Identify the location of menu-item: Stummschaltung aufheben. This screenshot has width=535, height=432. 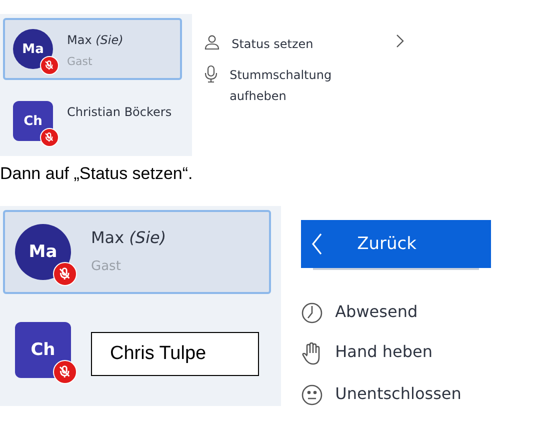
(313, 86).